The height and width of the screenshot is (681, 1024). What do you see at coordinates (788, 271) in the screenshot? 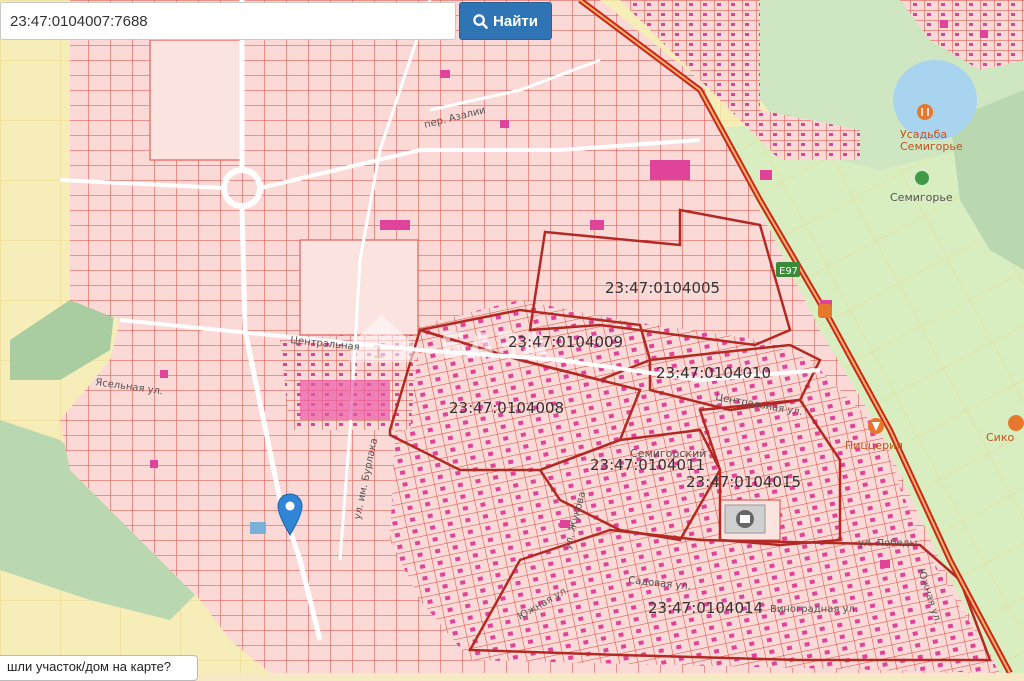
I see `road-badge-label: E97` at bounding box center [788, 271].